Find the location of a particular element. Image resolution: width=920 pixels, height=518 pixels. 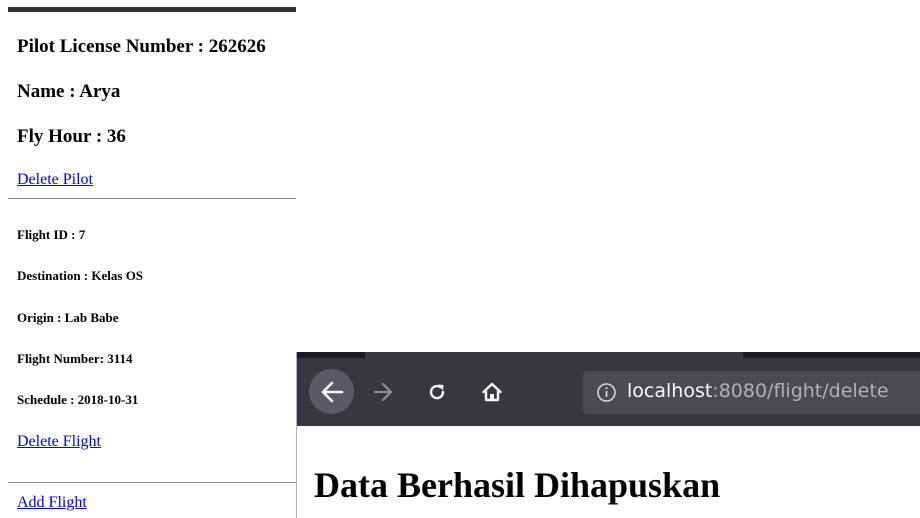

url-path: :8080/flight/delete is located at coordinates (800, 391).